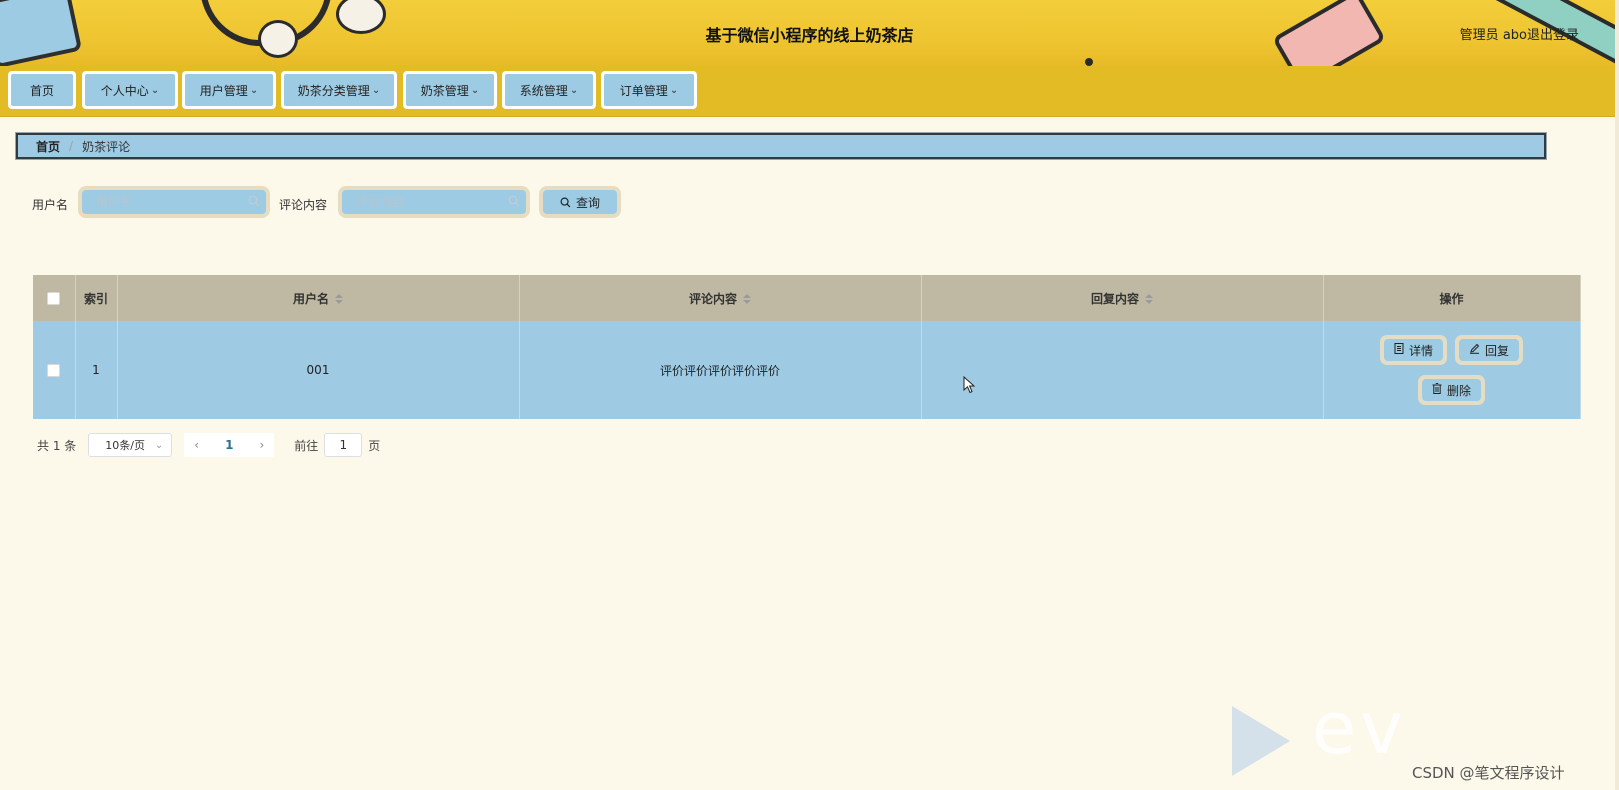 Image resolution: width=1619 pixels, height=790 pixels. I want to click on username-label: 用户名, so click(50, 205).